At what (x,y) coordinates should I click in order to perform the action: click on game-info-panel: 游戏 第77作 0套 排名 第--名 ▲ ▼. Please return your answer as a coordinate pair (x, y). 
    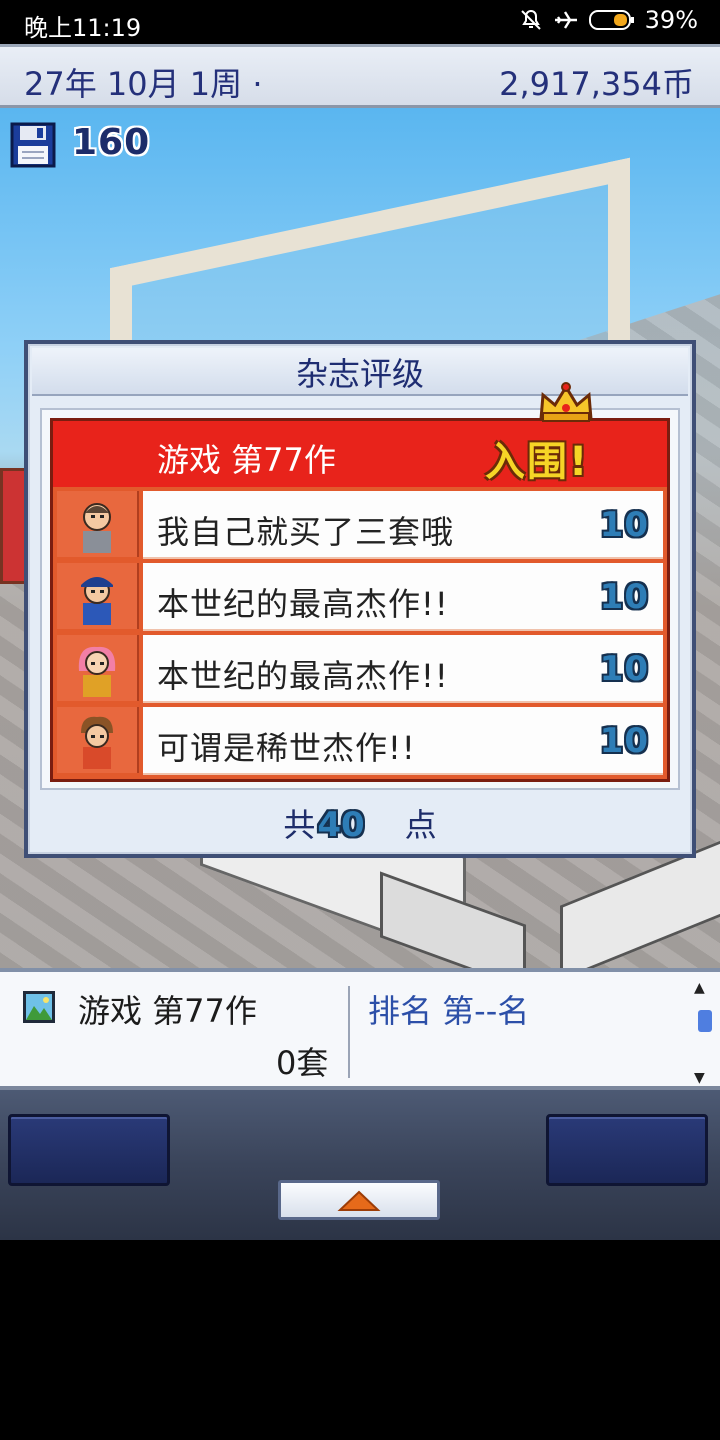
    Looking at the image, I should click on (360, 1029).